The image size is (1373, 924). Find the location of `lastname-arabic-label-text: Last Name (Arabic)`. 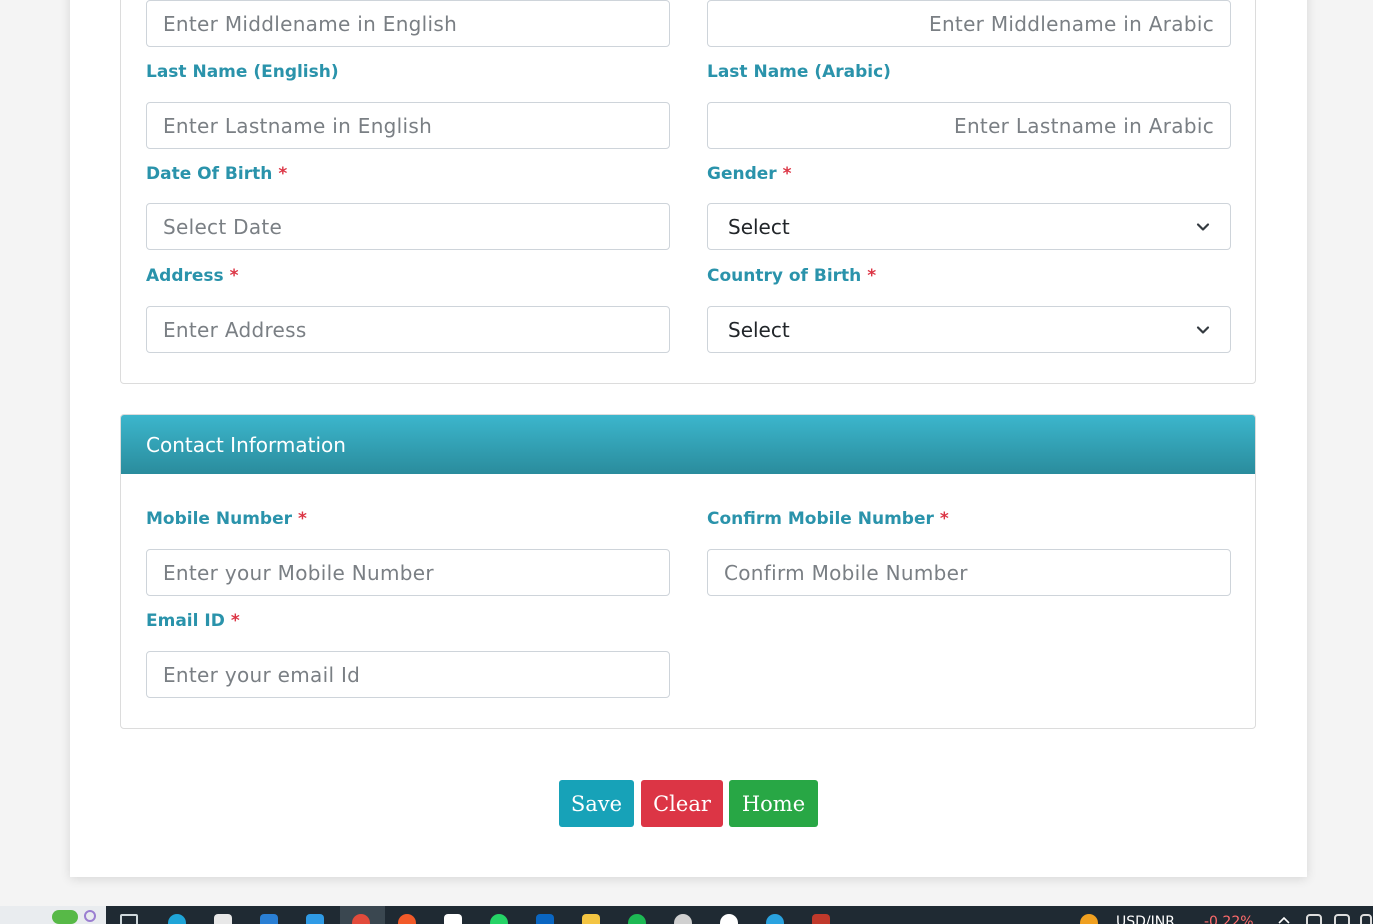

lastname-arabic-label-text: Last Name (Arabic) is located at coordinates (799, 72).